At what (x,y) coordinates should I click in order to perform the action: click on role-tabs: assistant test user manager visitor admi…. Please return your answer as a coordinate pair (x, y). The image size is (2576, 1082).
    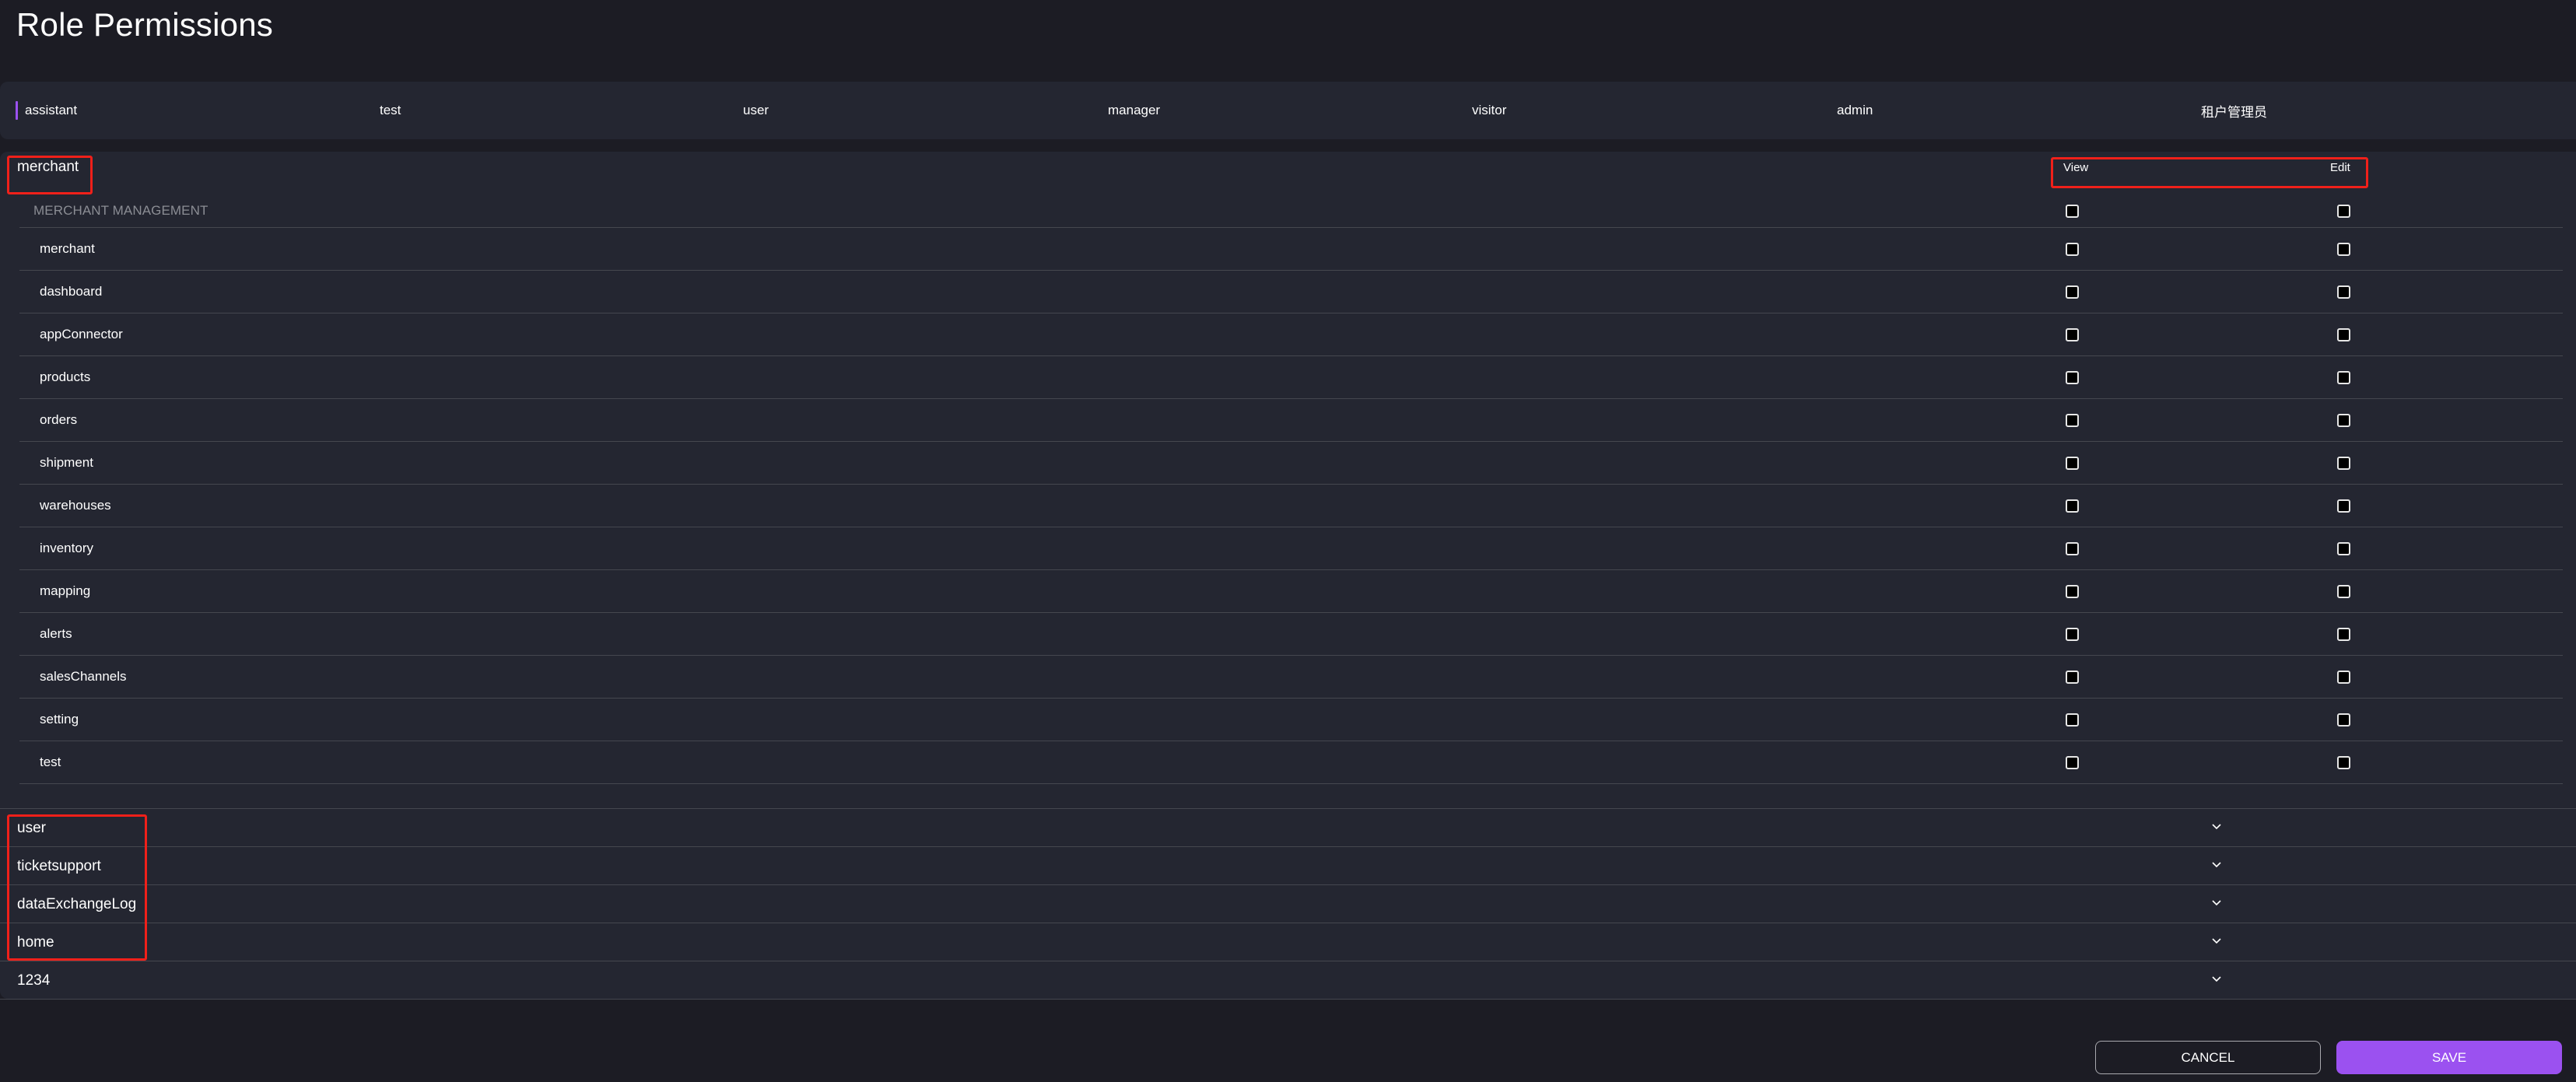
    Looking at the image, I should click on (1288, 111).